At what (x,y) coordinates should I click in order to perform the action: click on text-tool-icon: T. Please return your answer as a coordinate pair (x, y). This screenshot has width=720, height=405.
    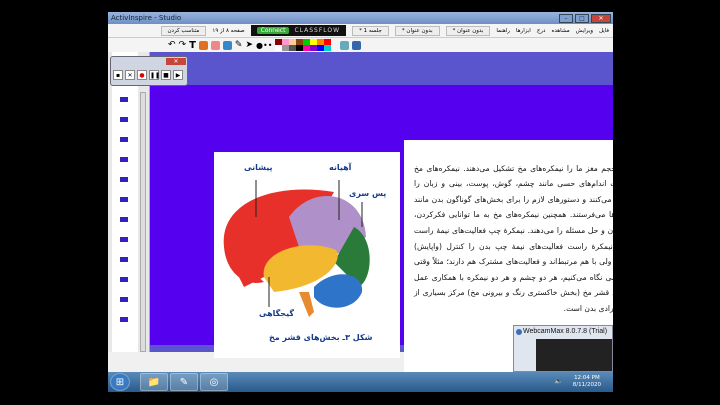
    Looking at the image, I should click on (192, 45).